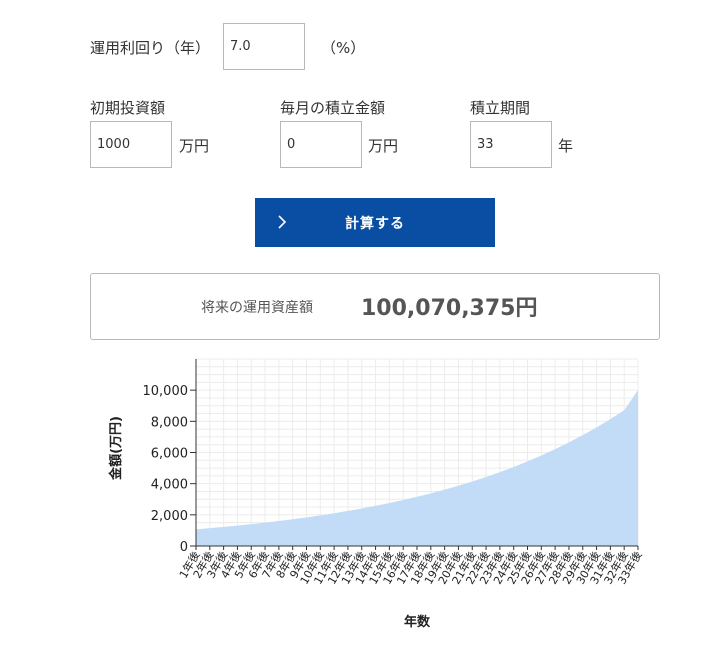 This screenshot has width=727, height=655. Describe the element at coordinates (333, 108) in the screenshot. I see `monthly-contribution-label: 毎月の積立金額` at that location.